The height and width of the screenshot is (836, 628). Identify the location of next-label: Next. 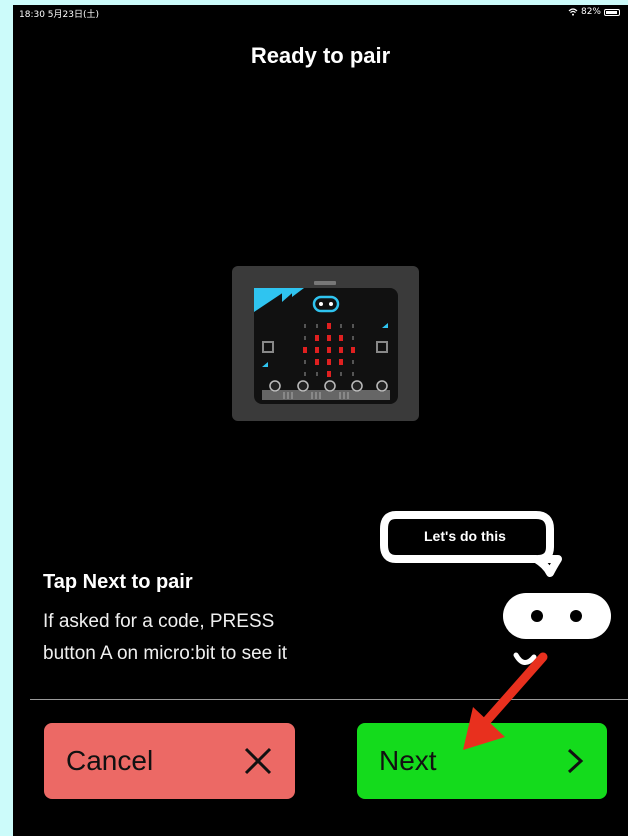
(408, 760).